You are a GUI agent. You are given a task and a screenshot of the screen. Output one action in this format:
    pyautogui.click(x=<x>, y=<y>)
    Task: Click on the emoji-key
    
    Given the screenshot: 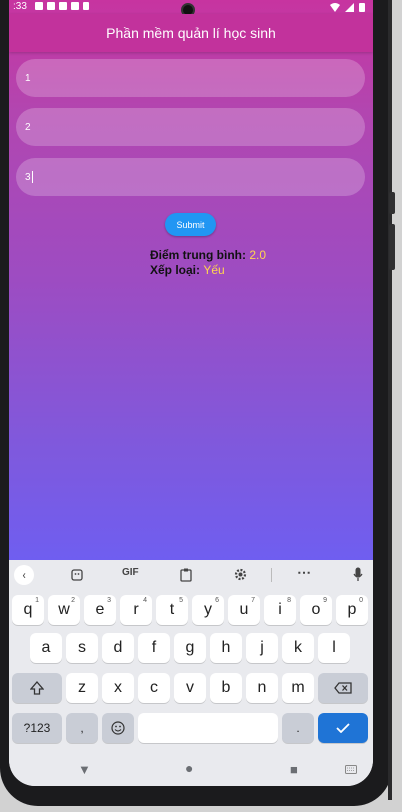 What is the action you would take?
    pyautogui.click(x=118, y=728)
    